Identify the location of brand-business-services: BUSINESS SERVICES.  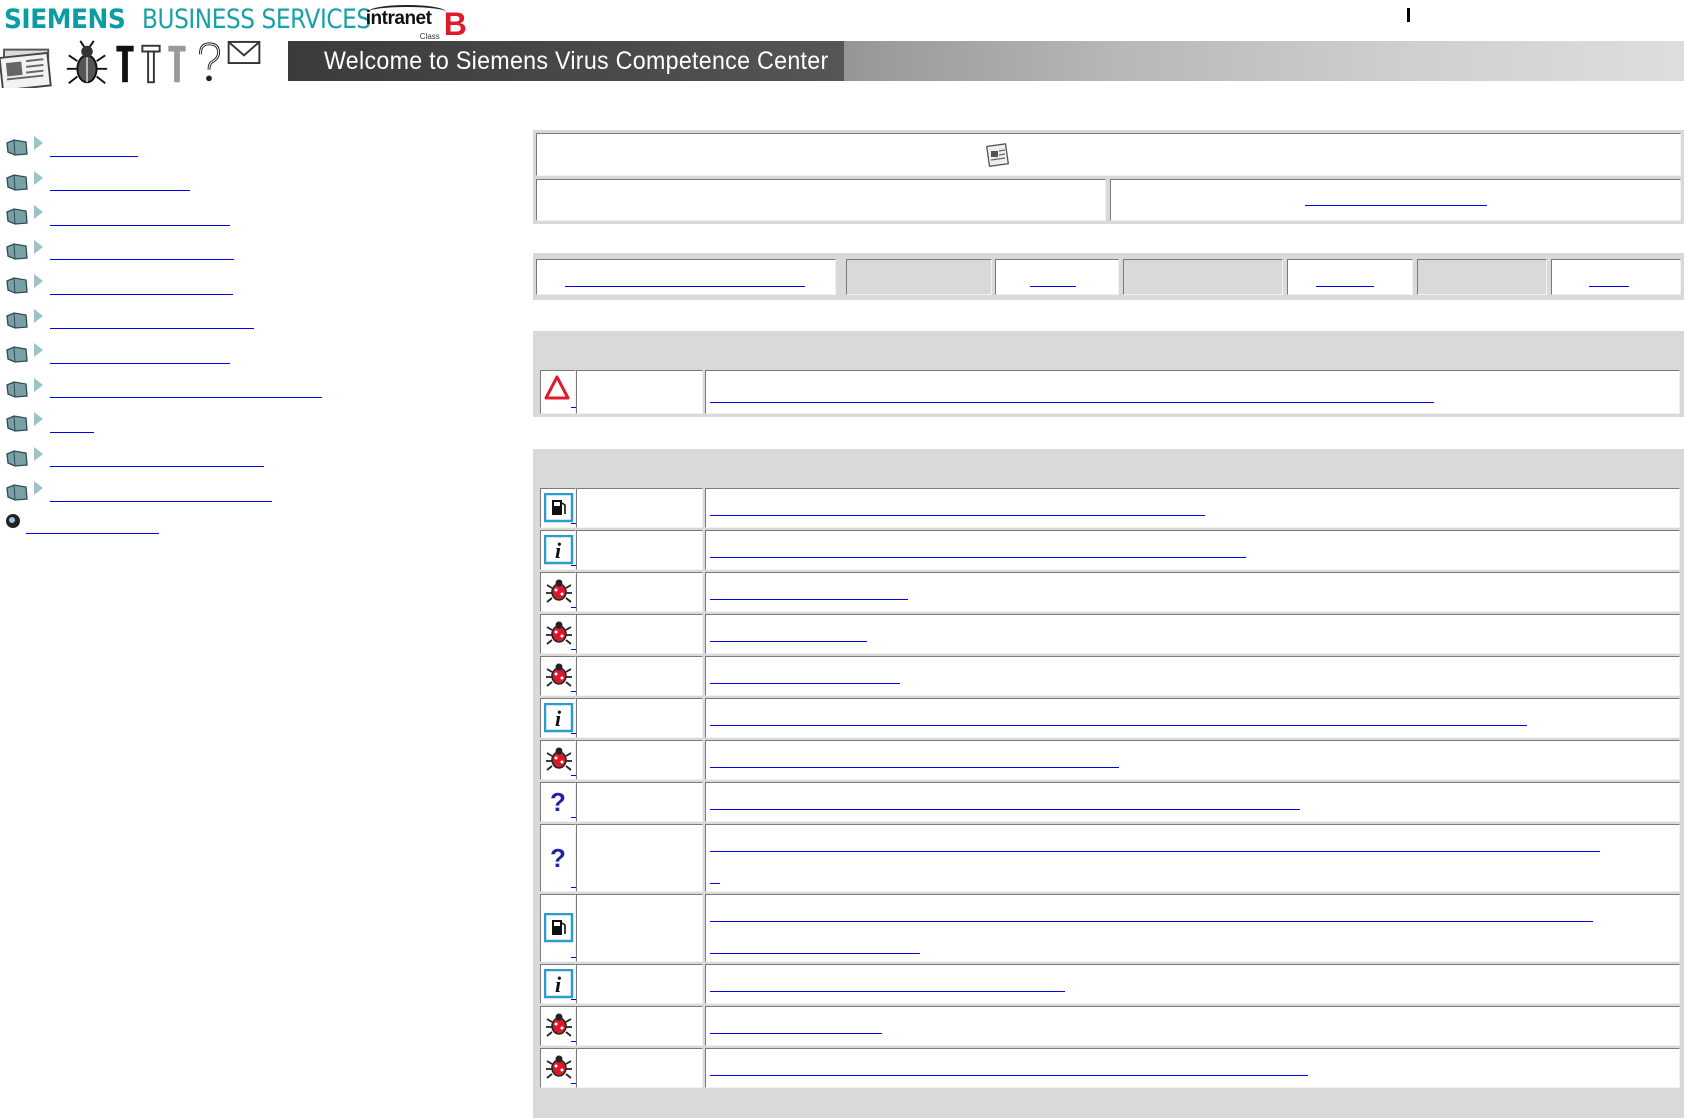
(256, 19).